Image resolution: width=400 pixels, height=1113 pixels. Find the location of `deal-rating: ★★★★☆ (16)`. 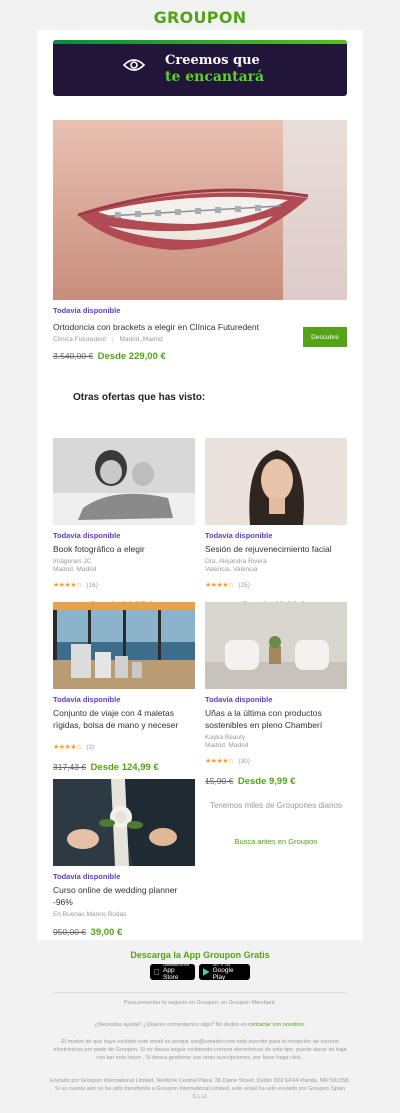

deal-rating: ★★★★☆ (16) is located at coordinates (124, 583).